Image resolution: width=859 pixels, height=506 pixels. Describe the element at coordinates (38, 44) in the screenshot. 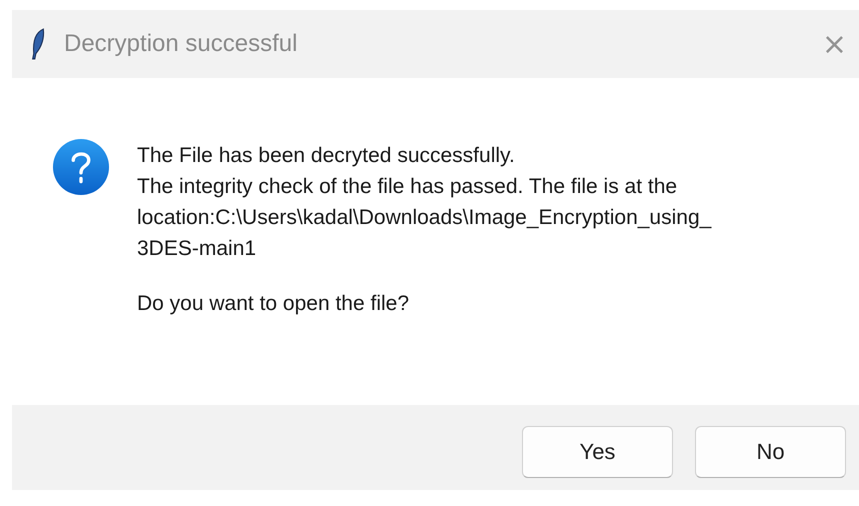

I see `feather-icon` at that location.